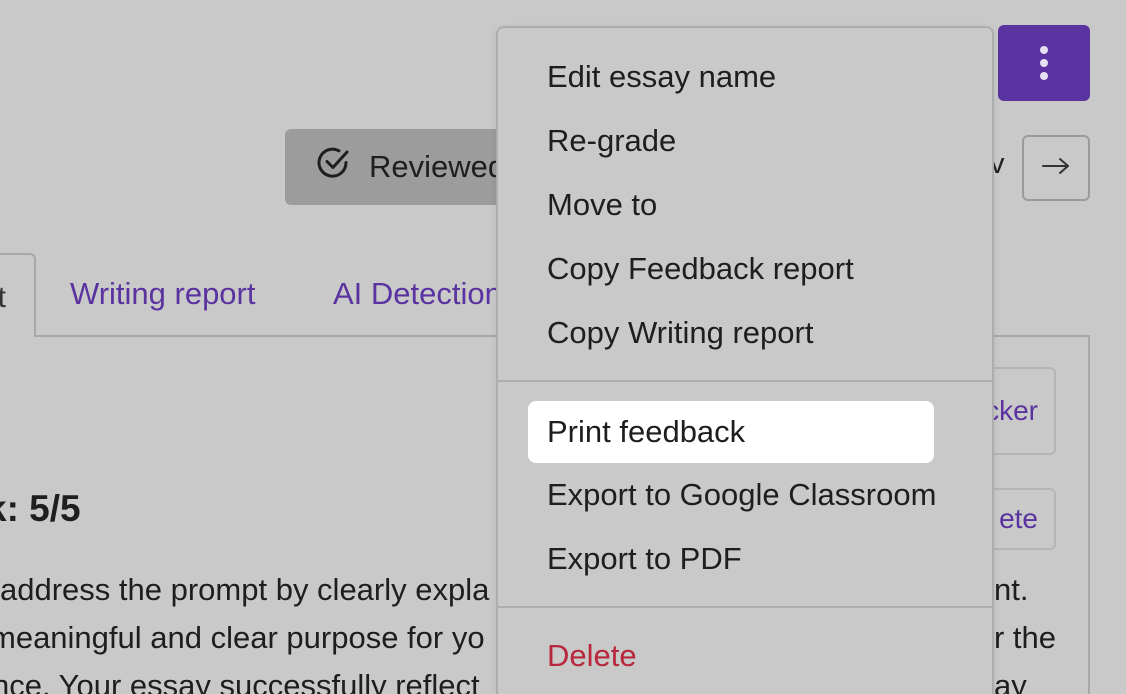 The height and width of the screenshot is (694, 1126). I want to click on menu-item-copy-writing-report: Copy Writing report, so click(670, 333).